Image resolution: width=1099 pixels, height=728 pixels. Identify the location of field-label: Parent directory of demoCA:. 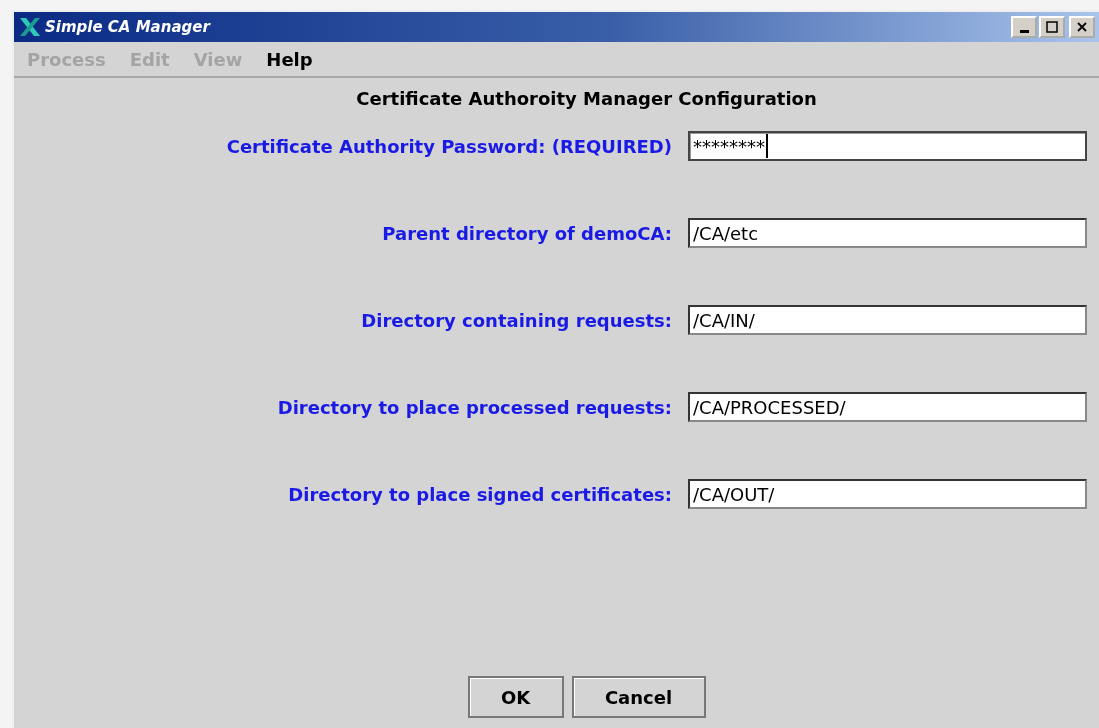
(527, 233).